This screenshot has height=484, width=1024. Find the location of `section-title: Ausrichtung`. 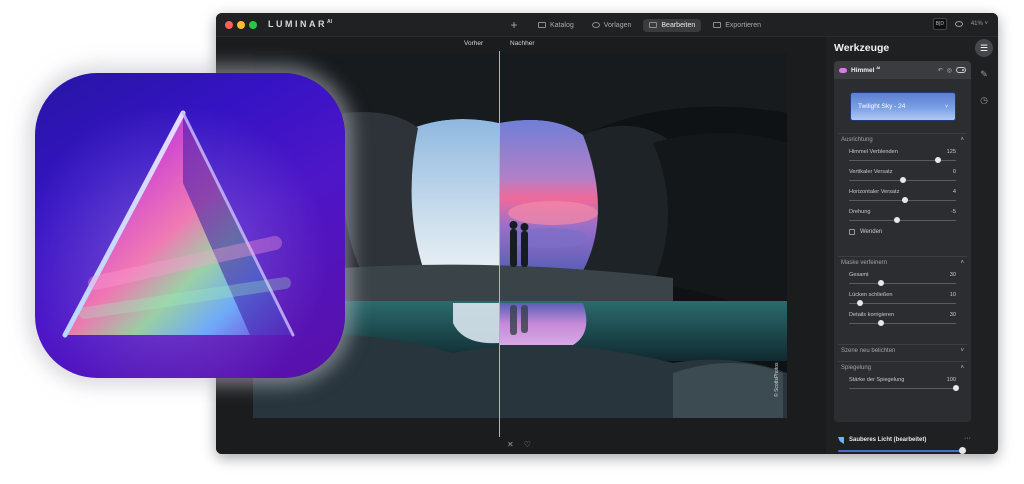

section-title: Ausrichtung is located at coordinates (857, 140).